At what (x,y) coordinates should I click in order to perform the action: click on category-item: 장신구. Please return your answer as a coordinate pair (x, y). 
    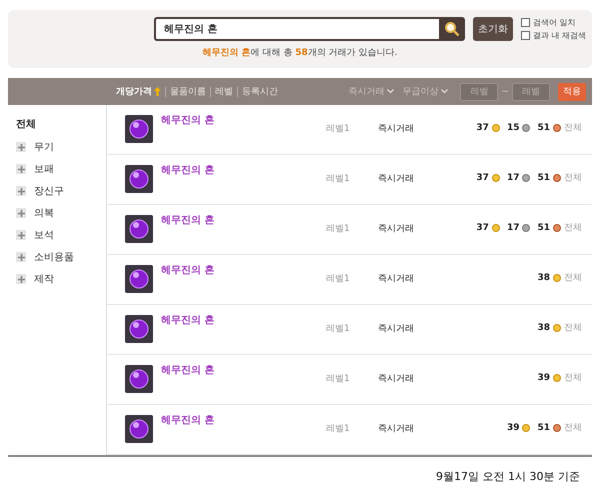
    Looking at the image, I should click on (49, 191).